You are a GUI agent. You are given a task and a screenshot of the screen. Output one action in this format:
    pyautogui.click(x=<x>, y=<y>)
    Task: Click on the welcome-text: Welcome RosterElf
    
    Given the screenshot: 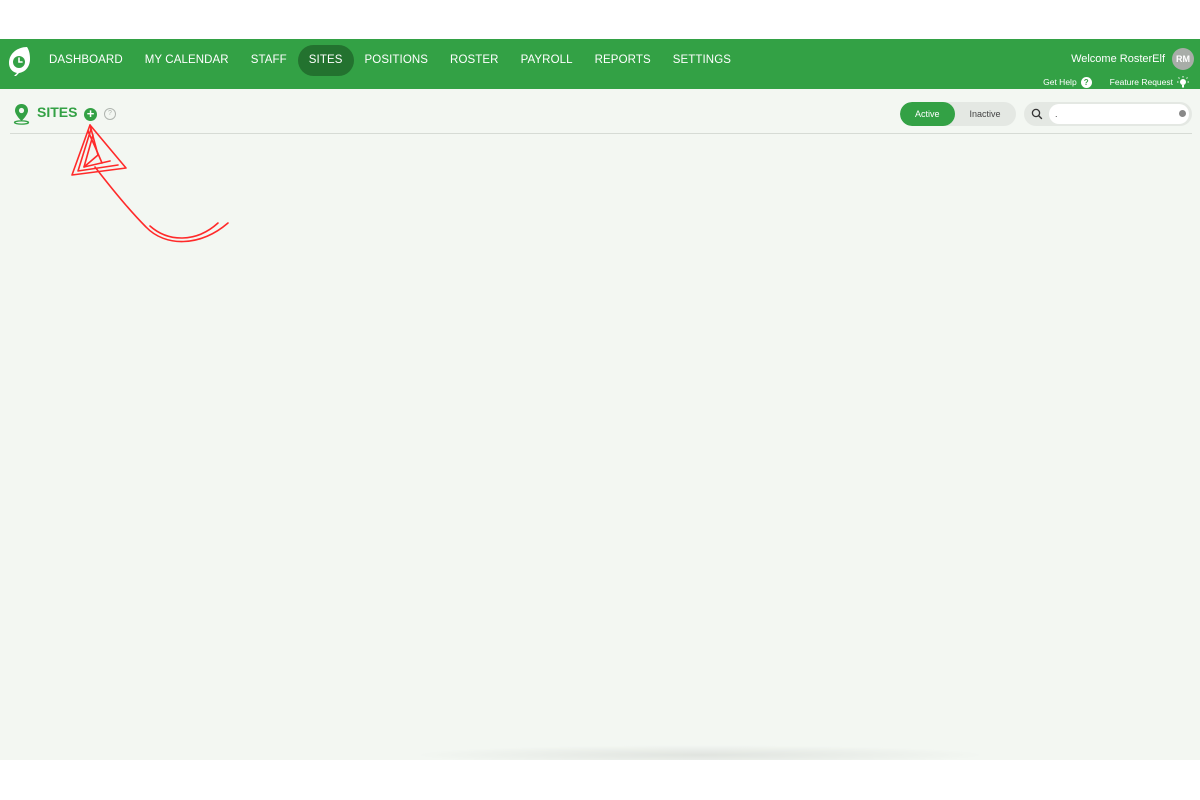 What is the action you would take?
    pyautogui.click(x=1118, y=59)
    